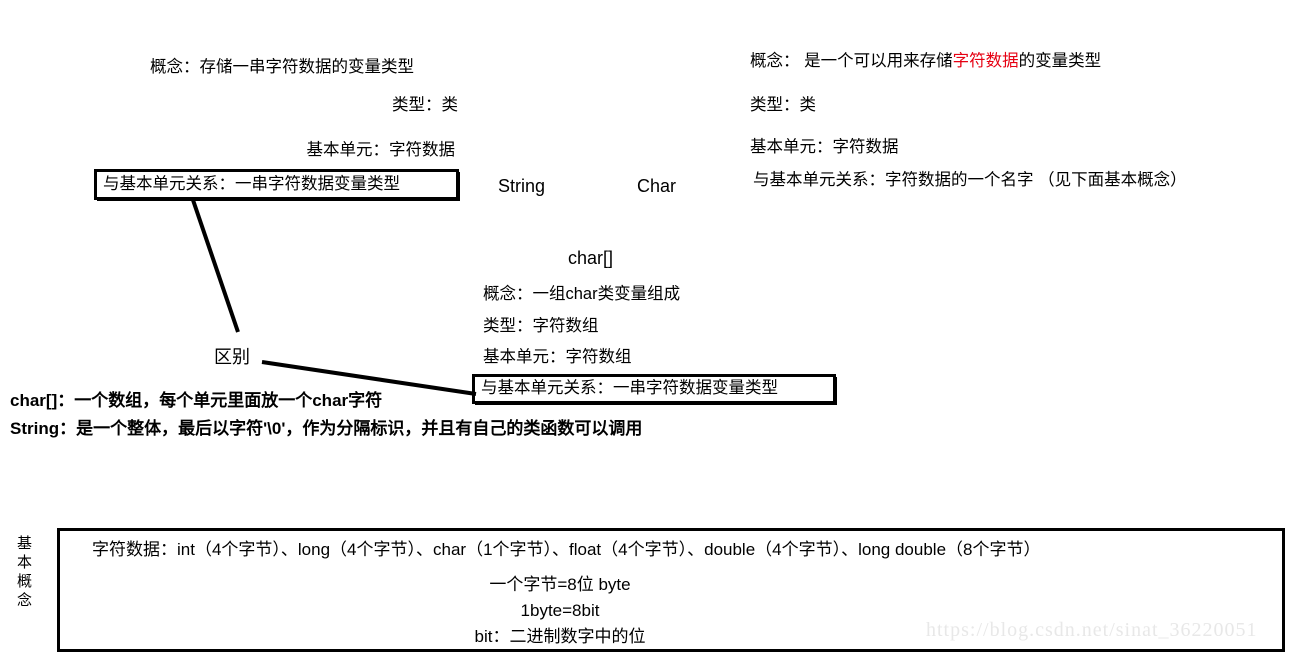 The image size is (1298, 661). I want to click on node-title-string: String, so click(522, 186).